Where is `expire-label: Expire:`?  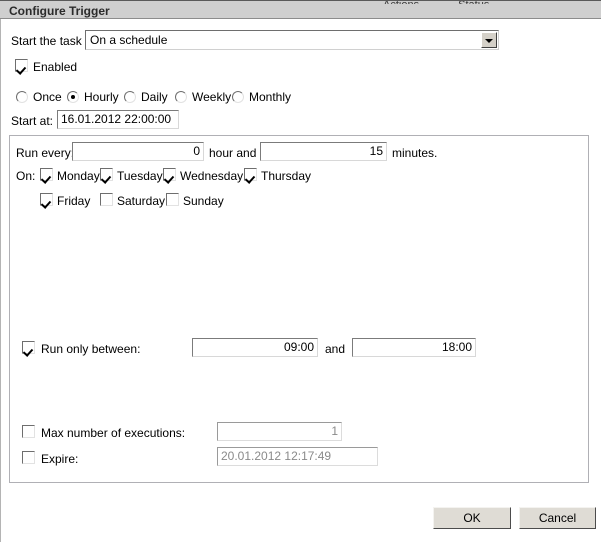
expire-label: Expire: is located at coordinates (60, 459).